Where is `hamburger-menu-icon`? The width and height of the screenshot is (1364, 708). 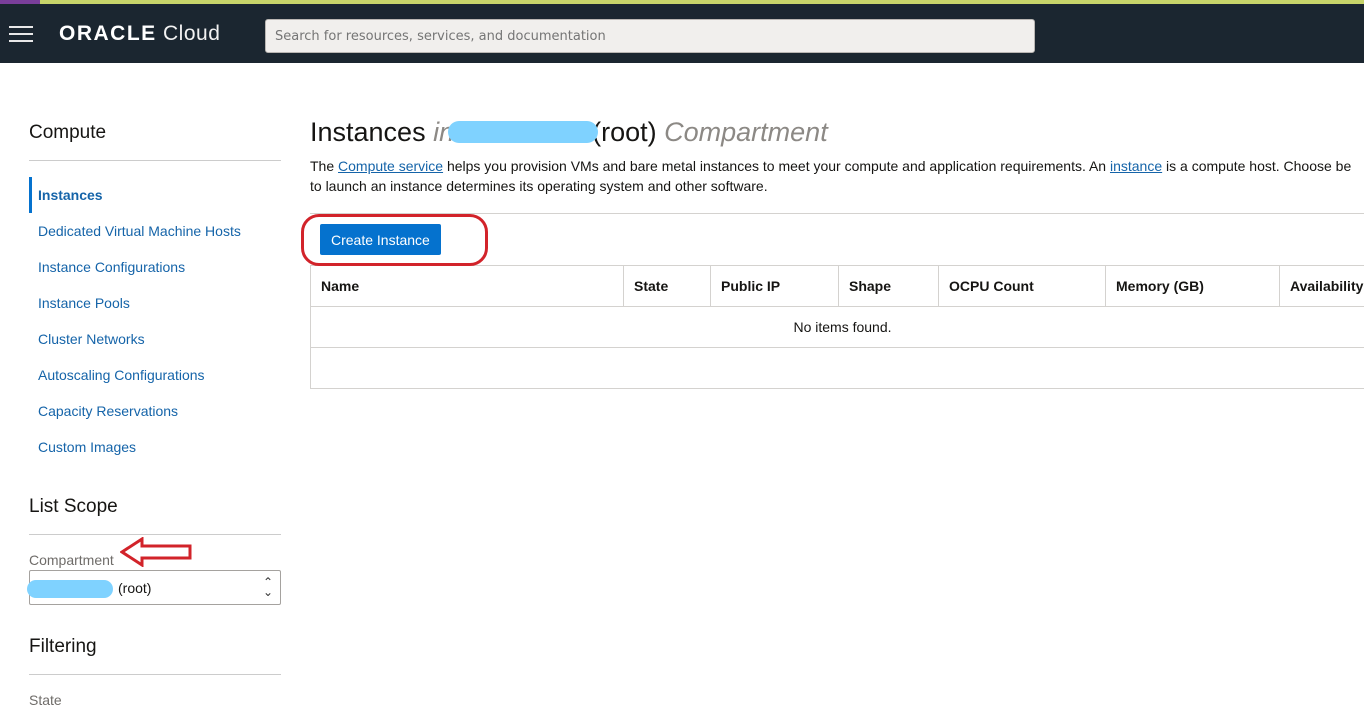 hamburger-menu-icon is located at coordinates (21, 34).